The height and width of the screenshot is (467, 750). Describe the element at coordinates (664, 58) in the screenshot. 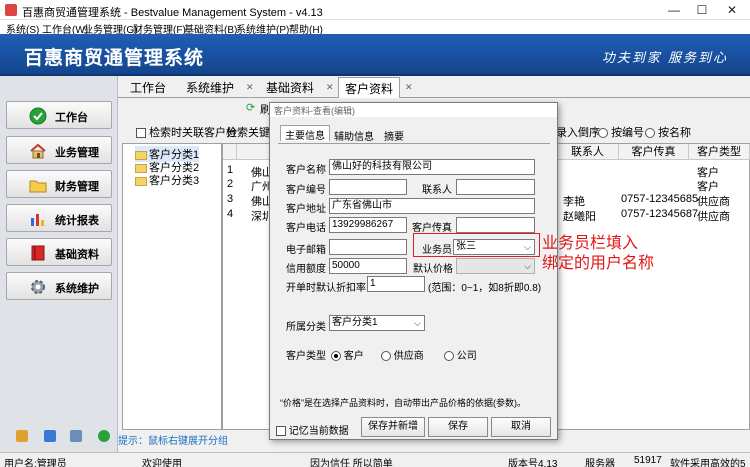

I see `banner-slogan: 功夫到家 服务到心` at that location.